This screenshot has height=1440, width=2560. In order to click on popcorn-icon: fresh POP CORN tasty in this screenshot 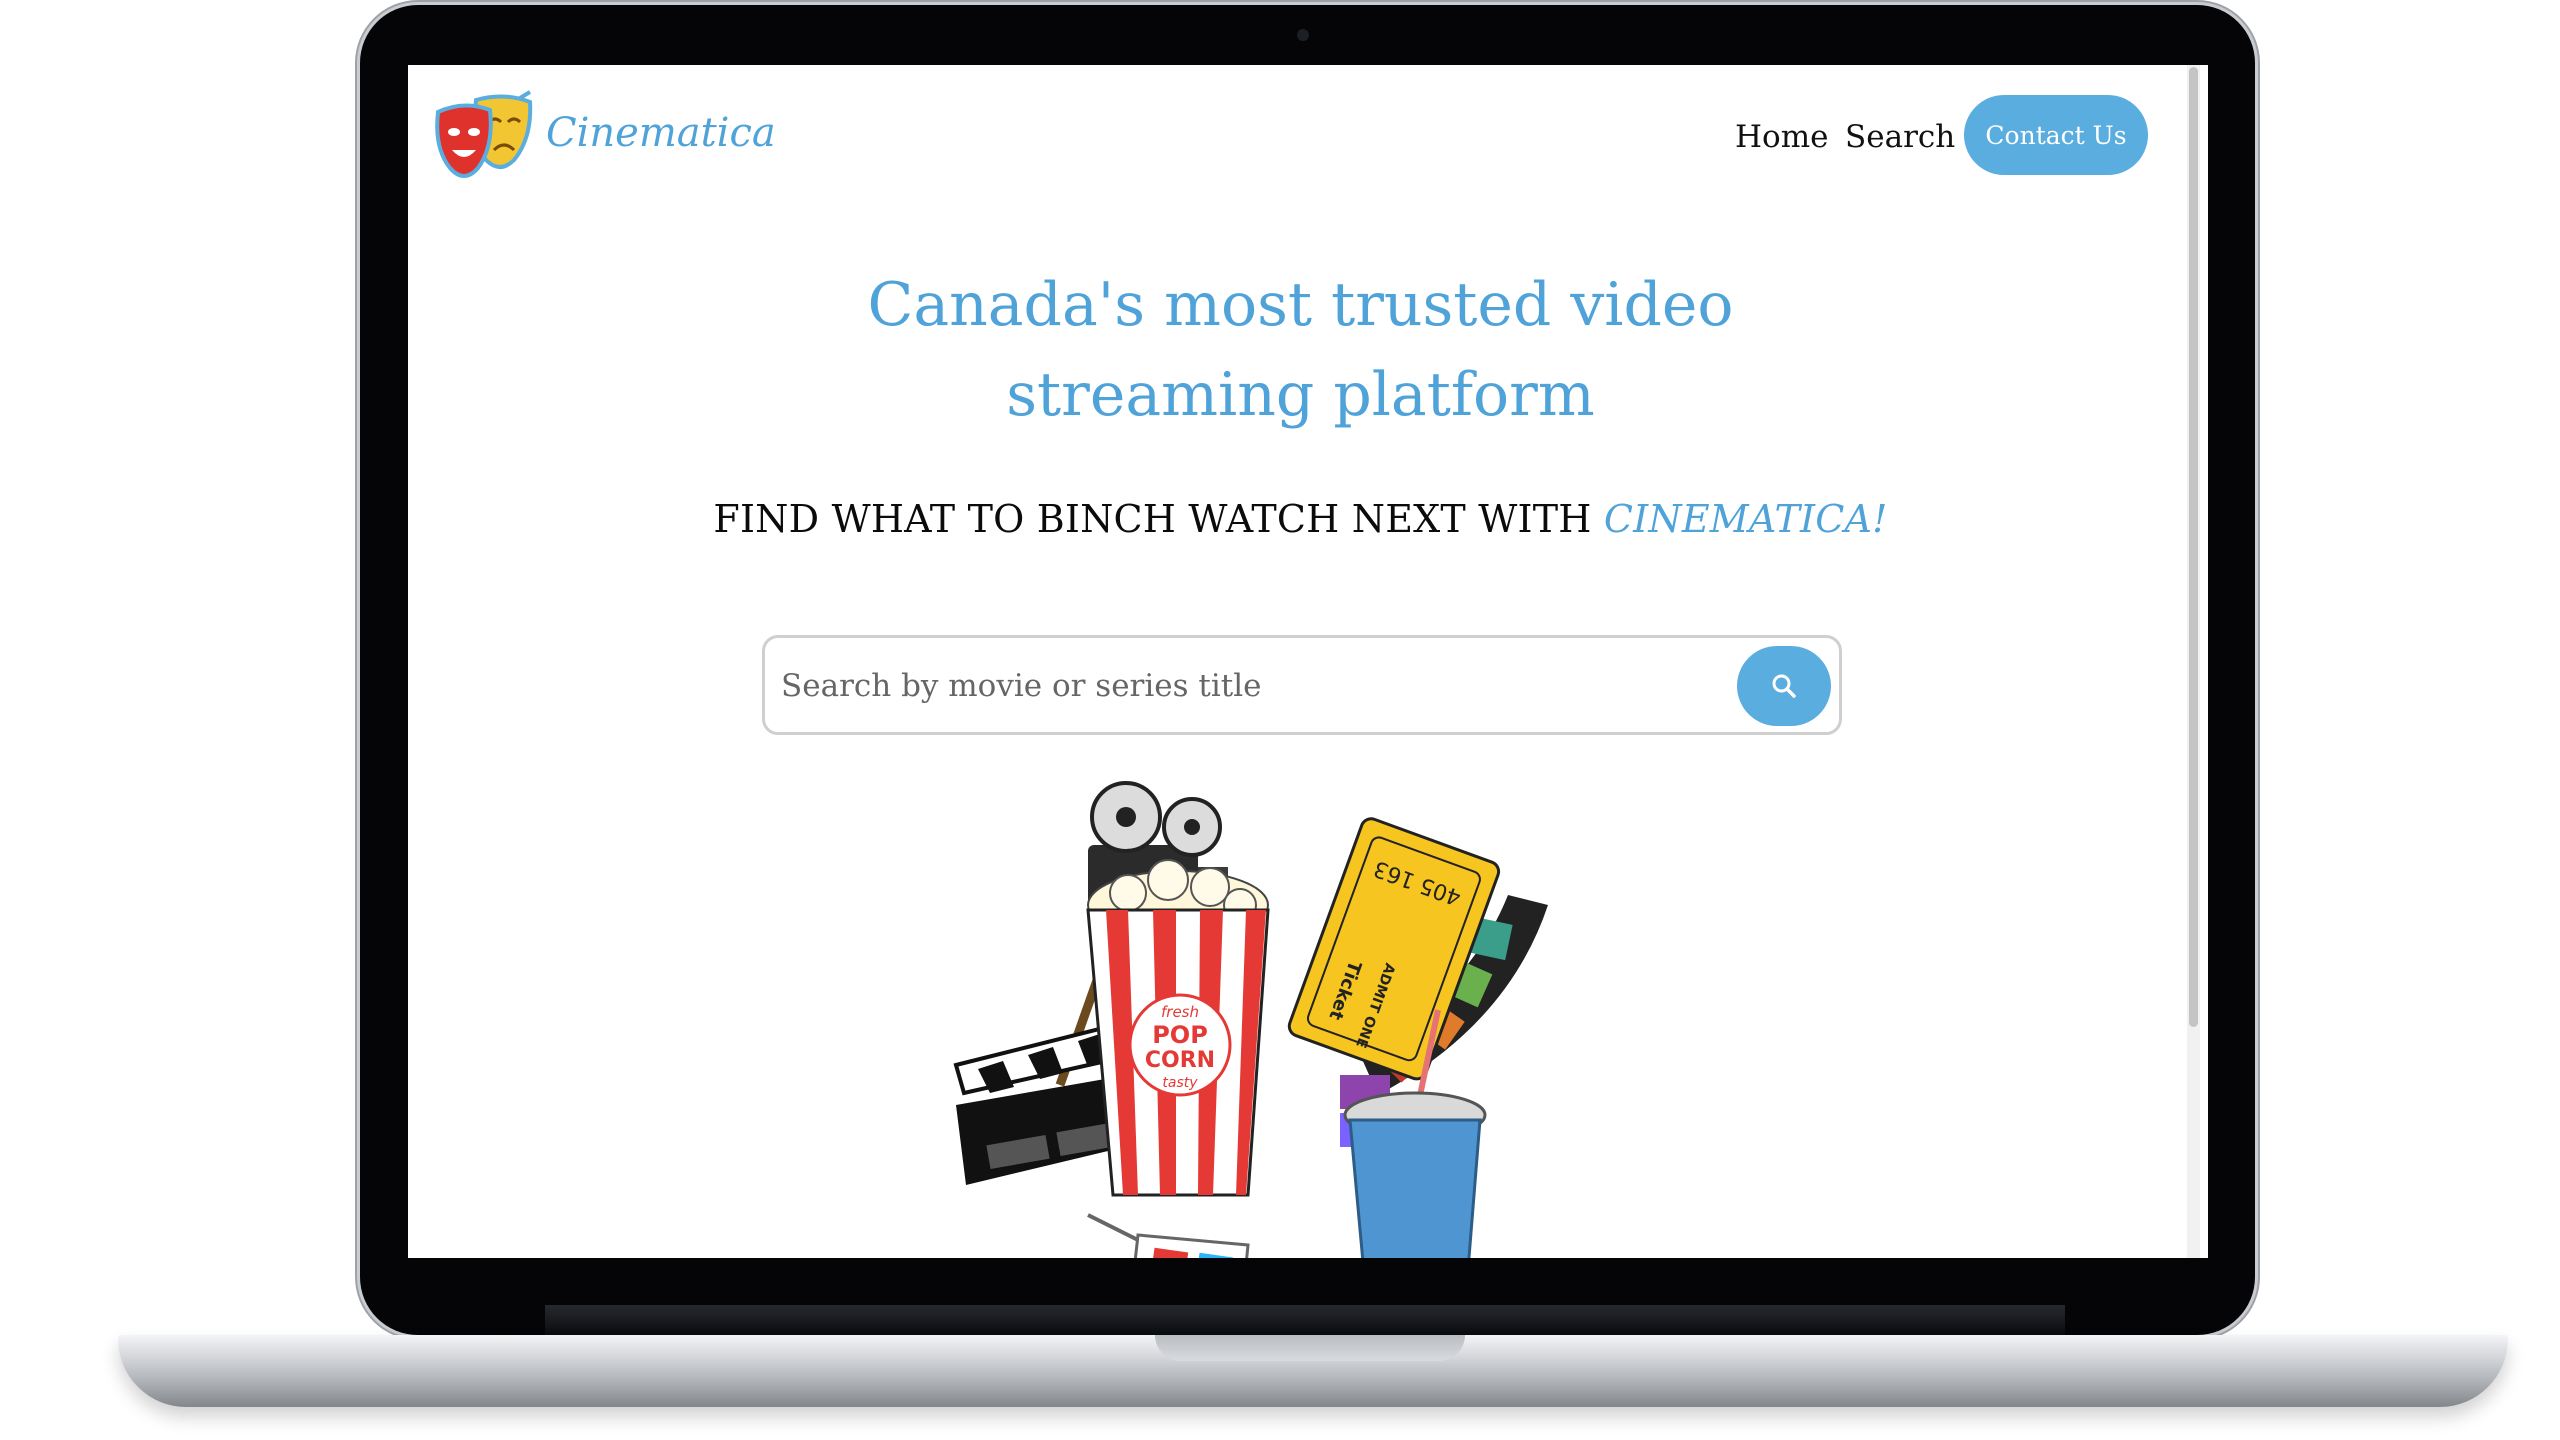, I will do `click(1178, 1028)`.